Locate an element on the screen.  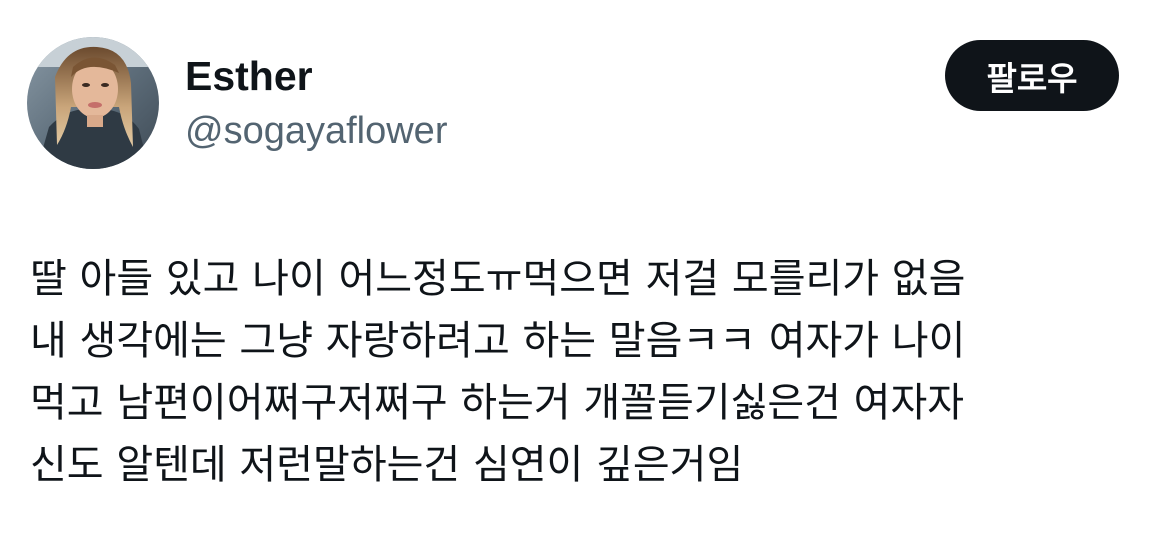
author-handle: @sogayaflower is located at coordinates (316, 131).